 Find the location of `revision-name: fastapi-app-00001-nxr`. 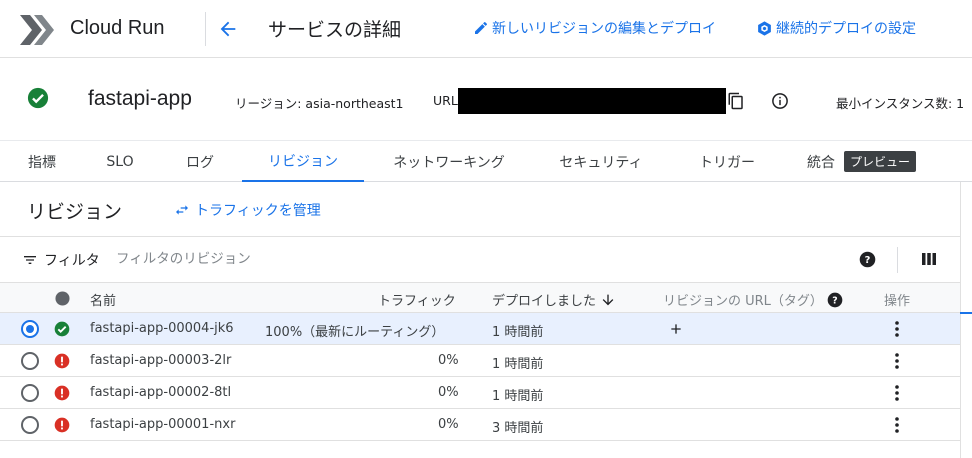

revision-name: fastapi-app-00001-nxr is located at coordinates (162, 424).